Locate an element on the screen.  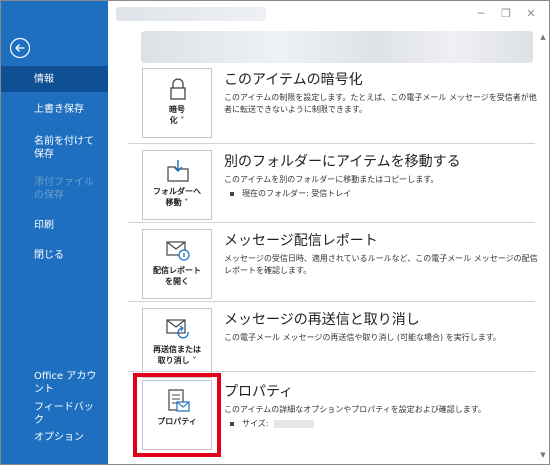
delivery-report-label: 配信レポート を開く is located at coordinates (177, 276).